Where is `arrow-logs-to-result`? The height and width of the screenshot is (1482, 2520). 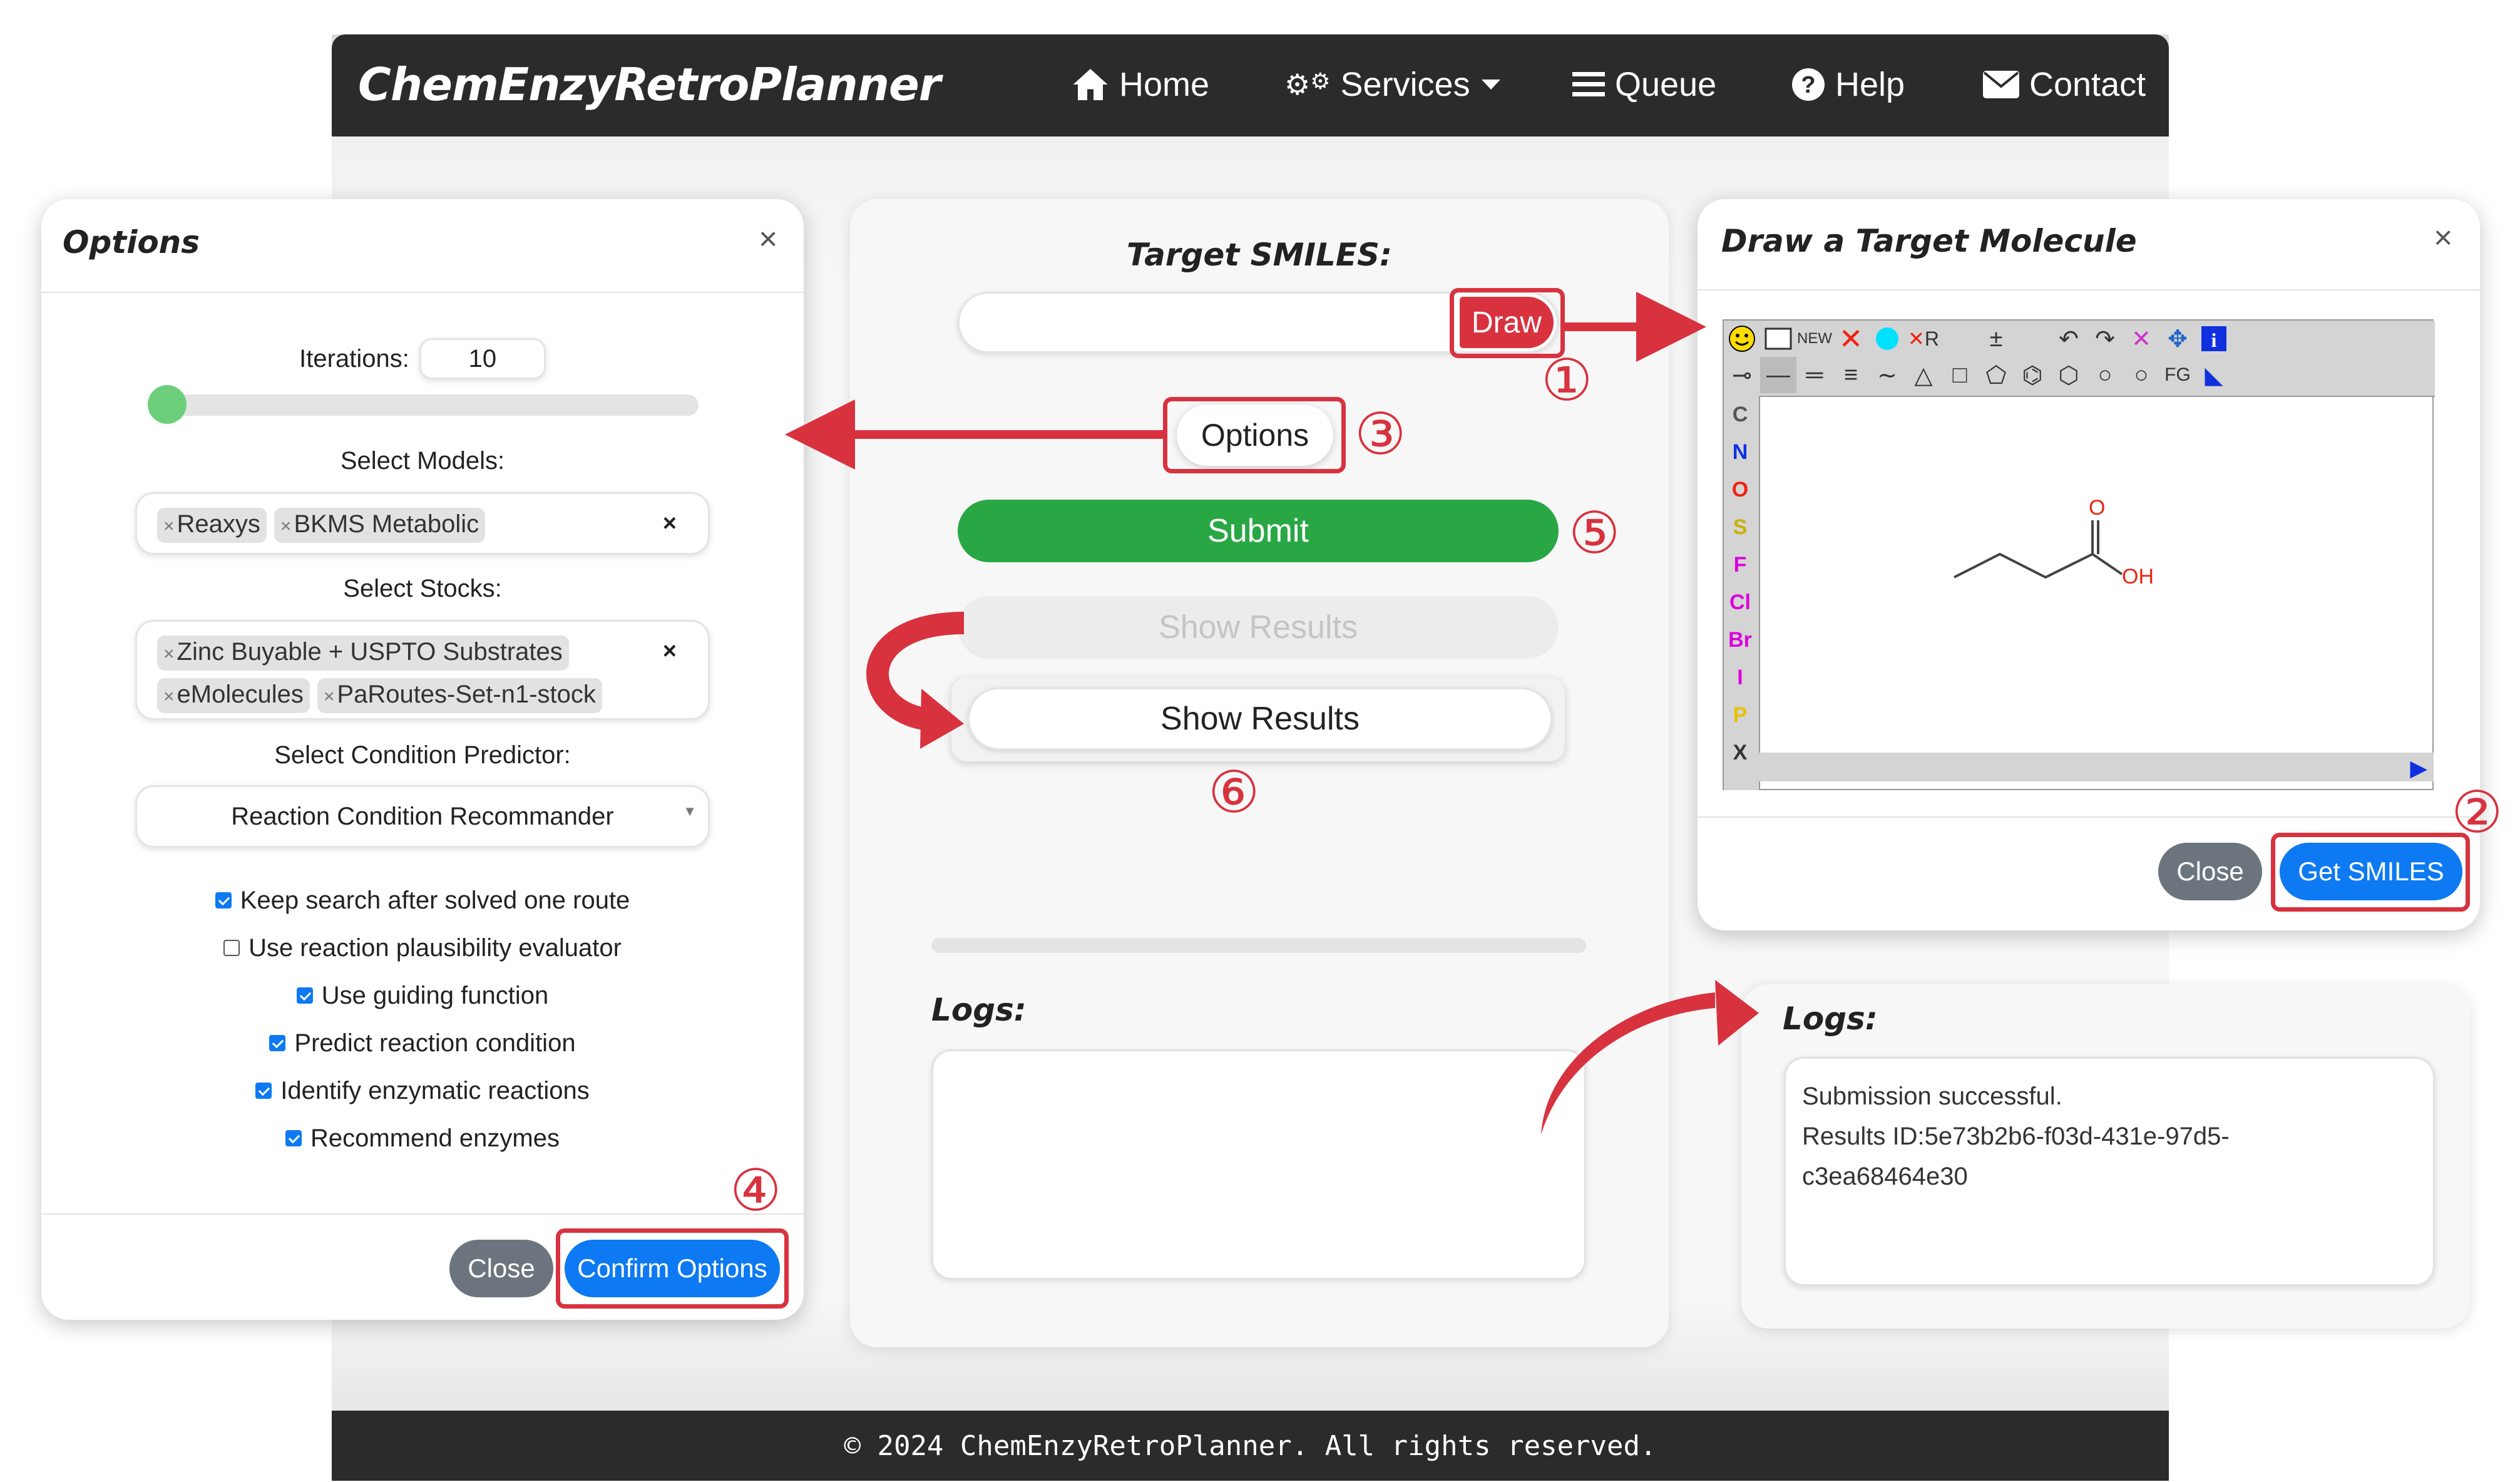 arrow-logs-to-result is located at coordinates (1650, 1057).